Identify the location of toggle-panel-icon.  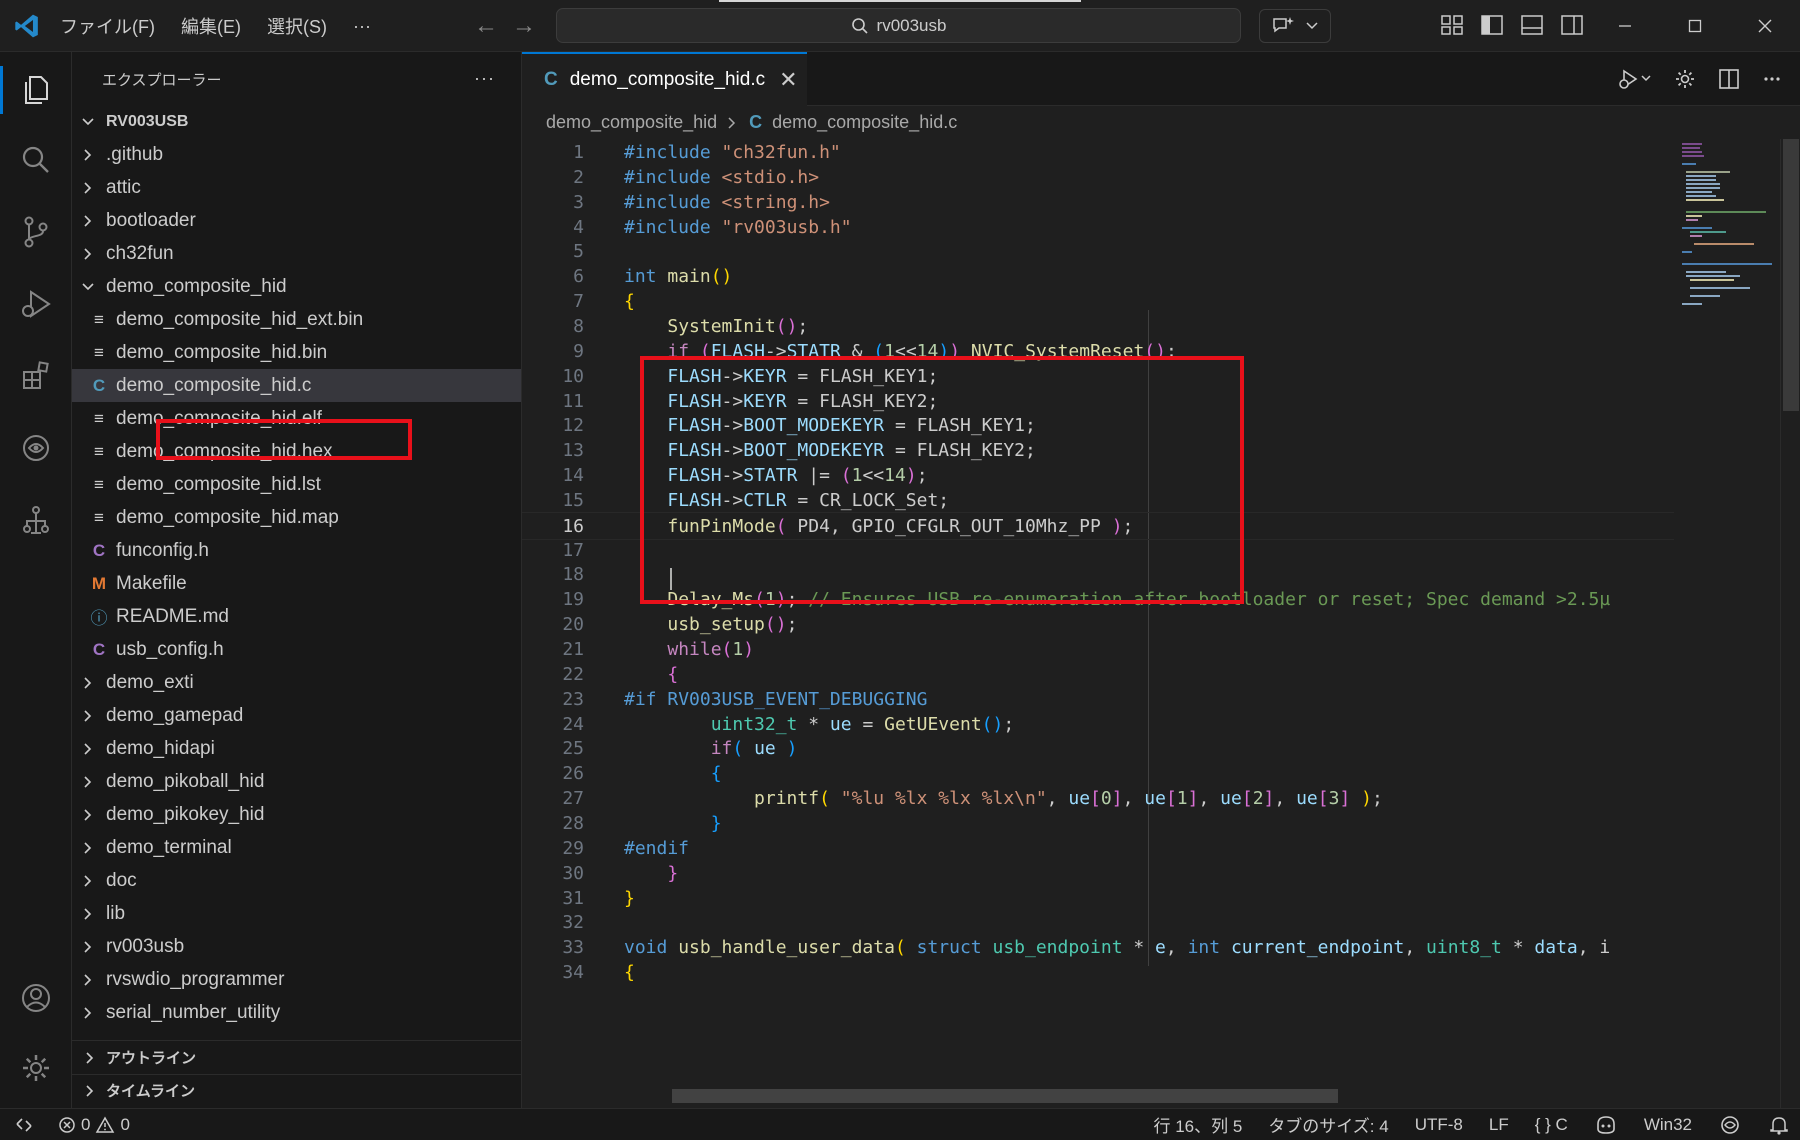
(1532, 25).